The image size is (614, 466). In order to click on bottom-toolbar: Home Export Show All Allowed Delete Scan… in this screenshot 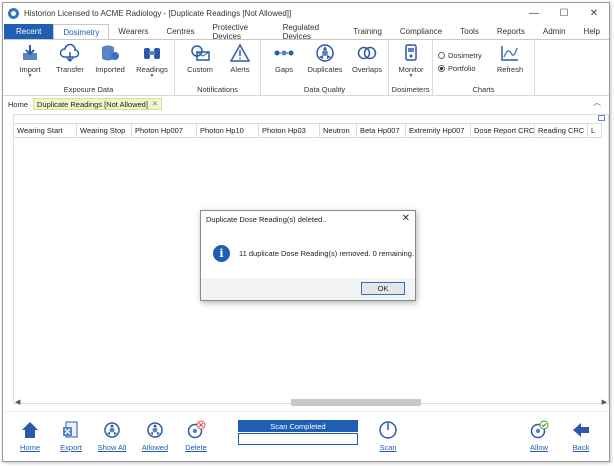, I will do `click(306, 436)`.